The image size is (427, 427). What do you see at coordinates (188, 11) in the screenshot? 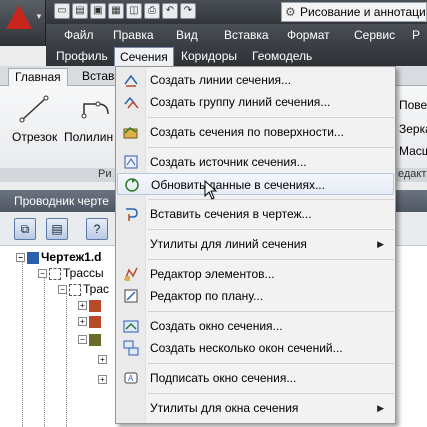
I see `redo-icon: ↷` at bounding box center [188, 11].